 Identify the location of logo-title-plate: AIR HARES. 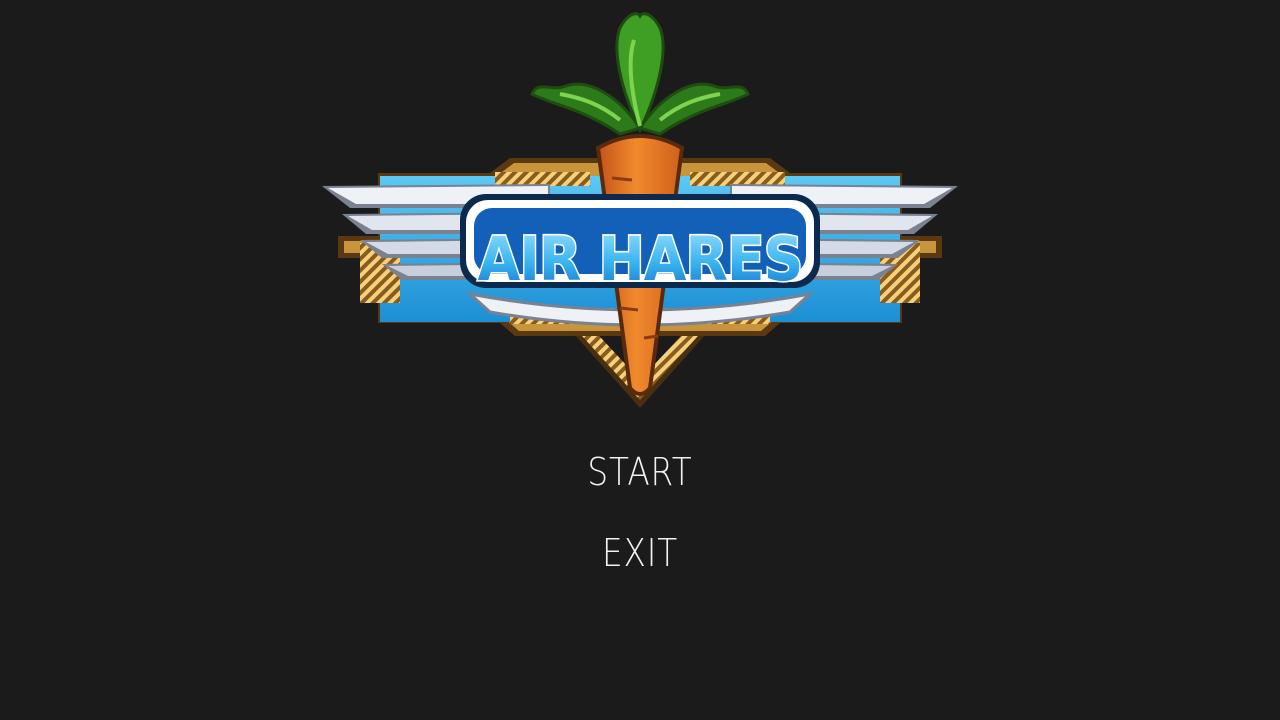
(640, 245).